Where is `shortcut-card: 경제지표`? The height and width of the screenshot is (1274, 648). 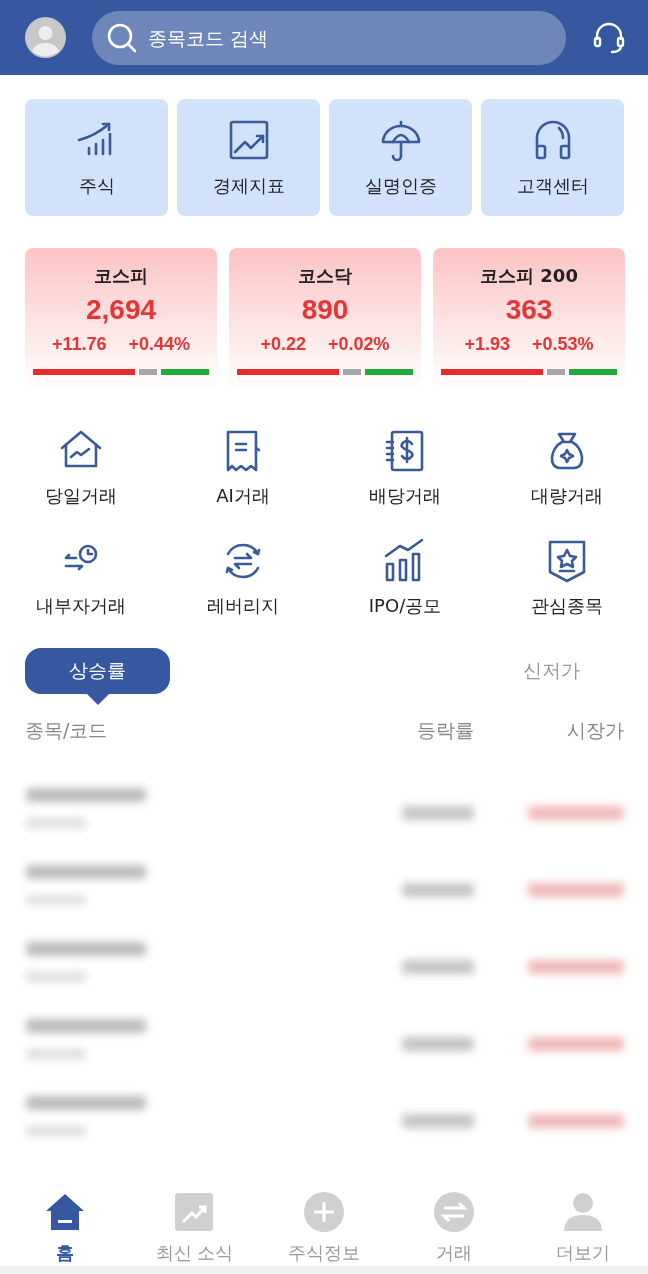
shortcut-card: 경제지표 is located at coordinates (248, 157).